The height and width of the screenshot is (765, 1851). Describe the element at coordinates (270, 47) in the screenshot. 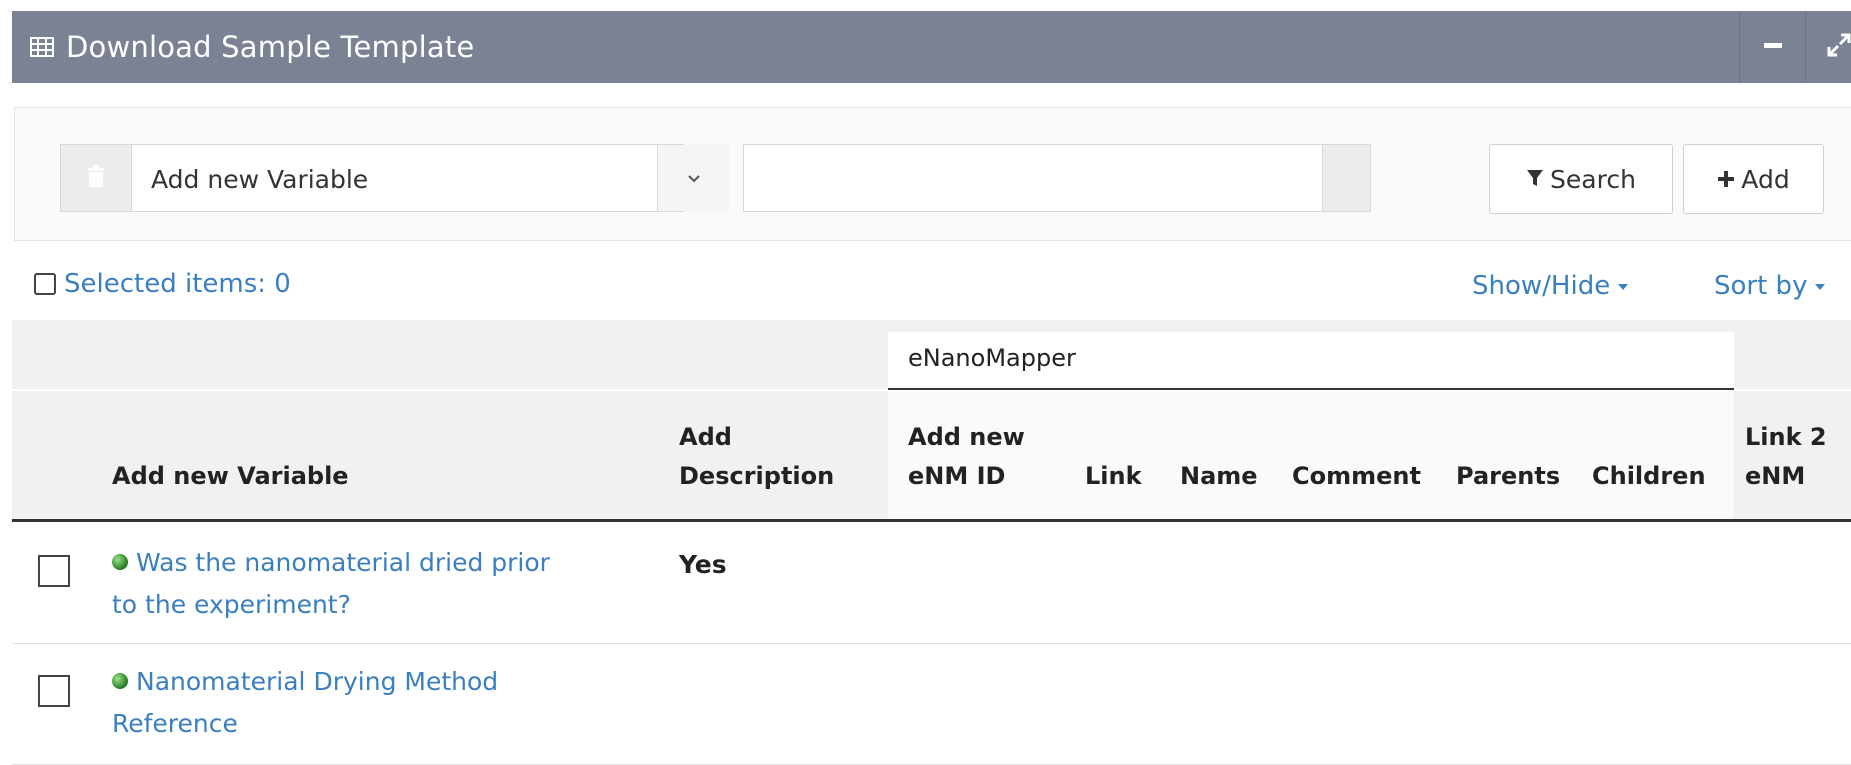

I see `panel-title: Download Sample Template` at that location.